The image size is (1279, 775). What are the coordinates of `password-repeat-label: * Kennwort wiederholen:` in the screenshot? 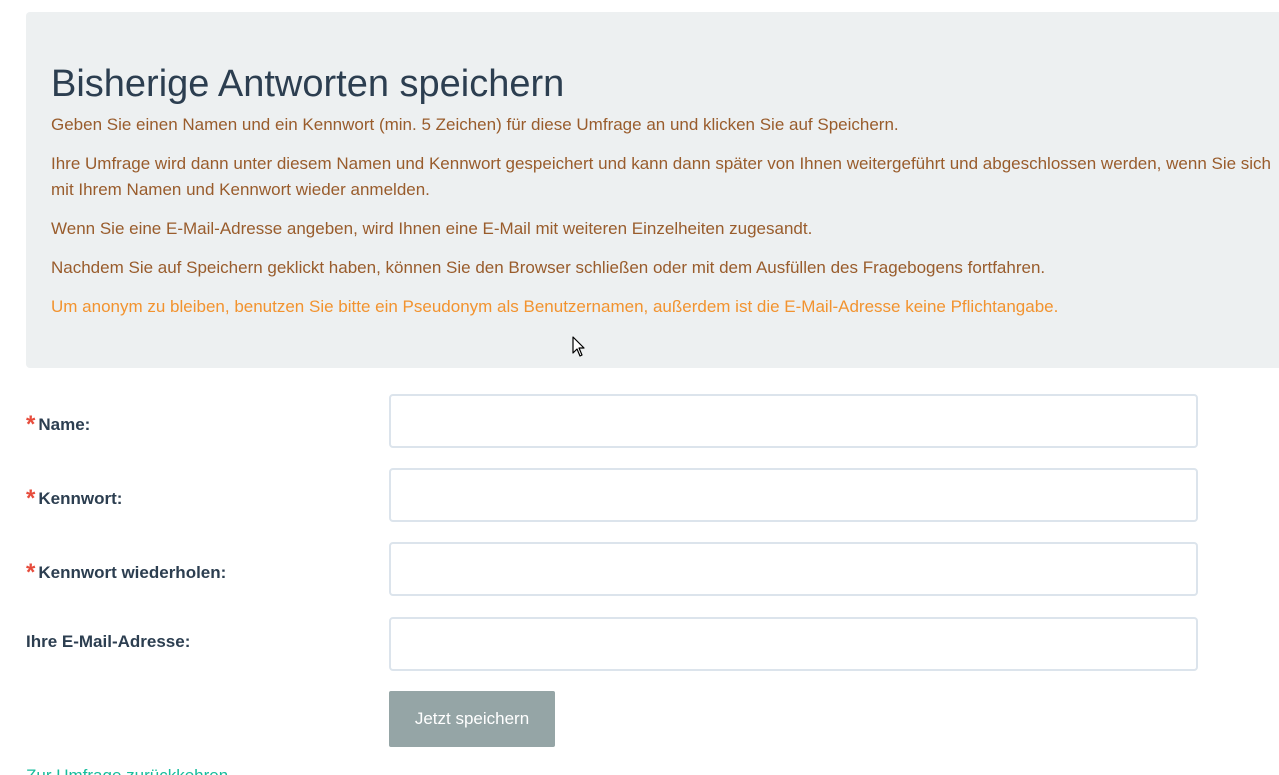 It's located at (126, 571).